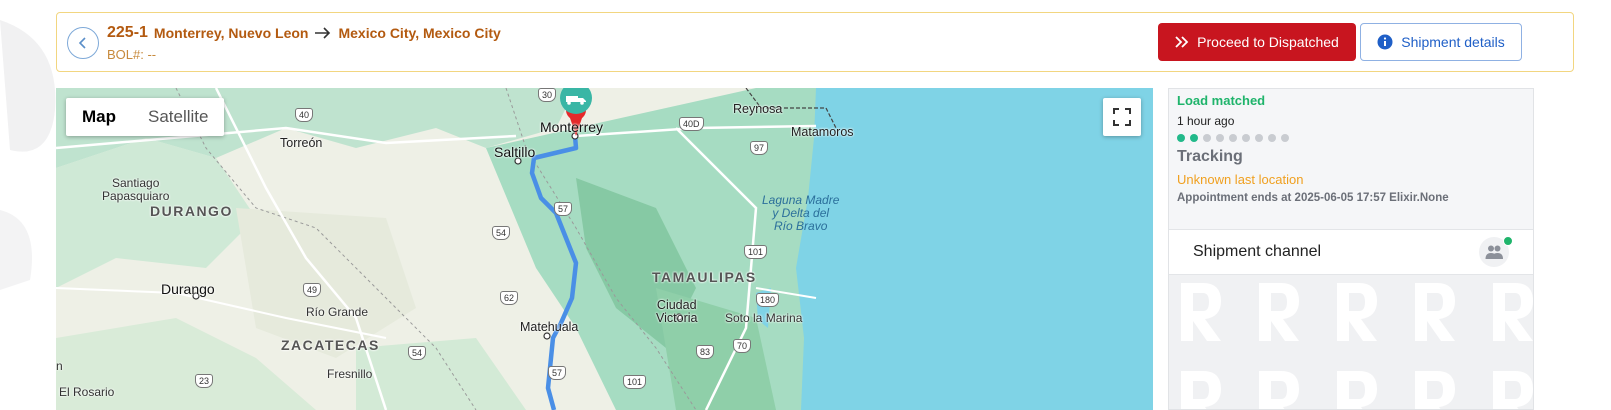  I want to click on users-icon, so click(1494, 252).